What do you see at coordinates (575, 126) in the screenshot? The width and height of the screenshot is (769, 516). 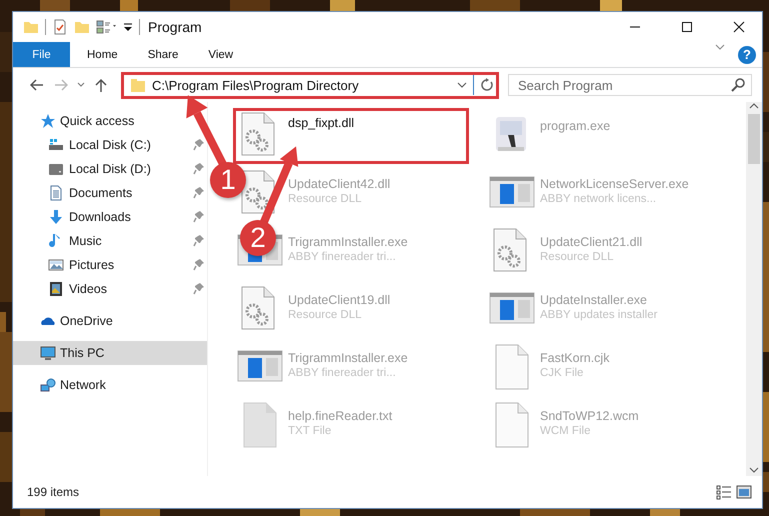 I see `file-name: program.exe` at bounding box center [575, 126].